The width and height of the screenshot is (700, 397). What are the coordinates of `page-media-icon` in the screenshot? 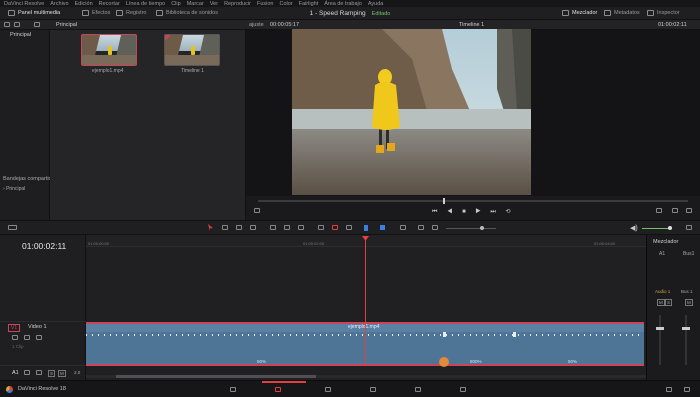 It's located at (233, 389).